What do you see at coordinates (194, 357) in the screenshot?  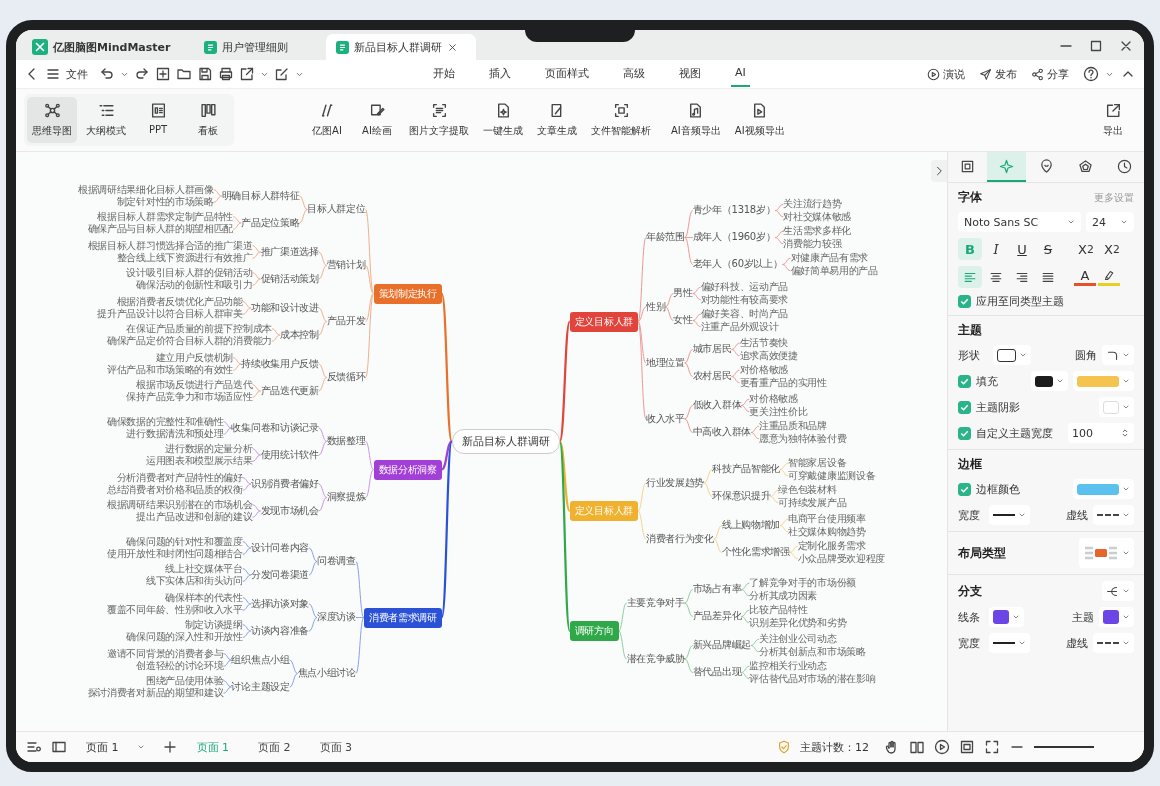 I see `subtopic: 建立用户反馈机制` at bounding box center [194, 357].